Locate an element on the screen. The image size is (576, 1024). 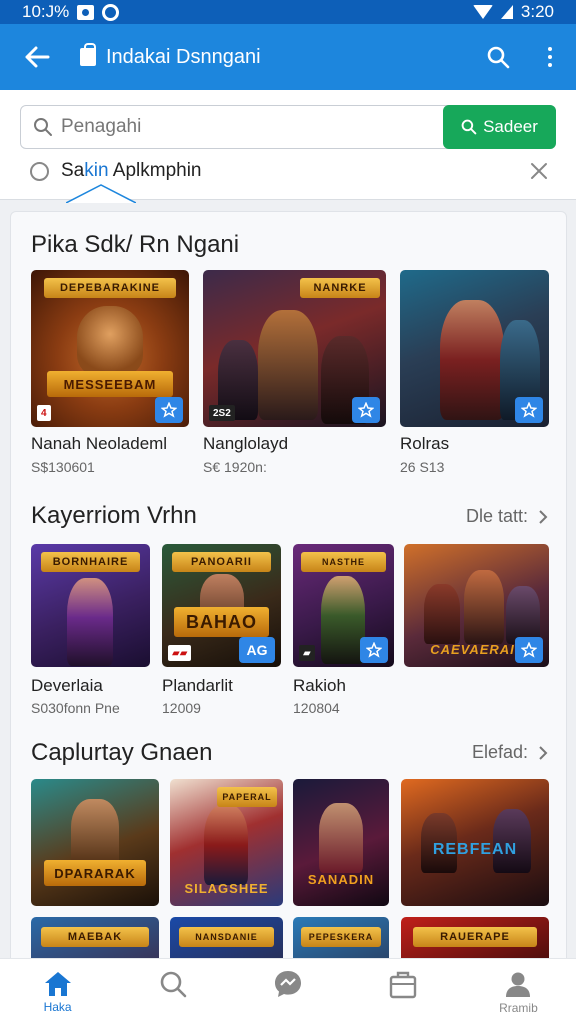
search-box: Sadeer is located at coordinates (288, 127).